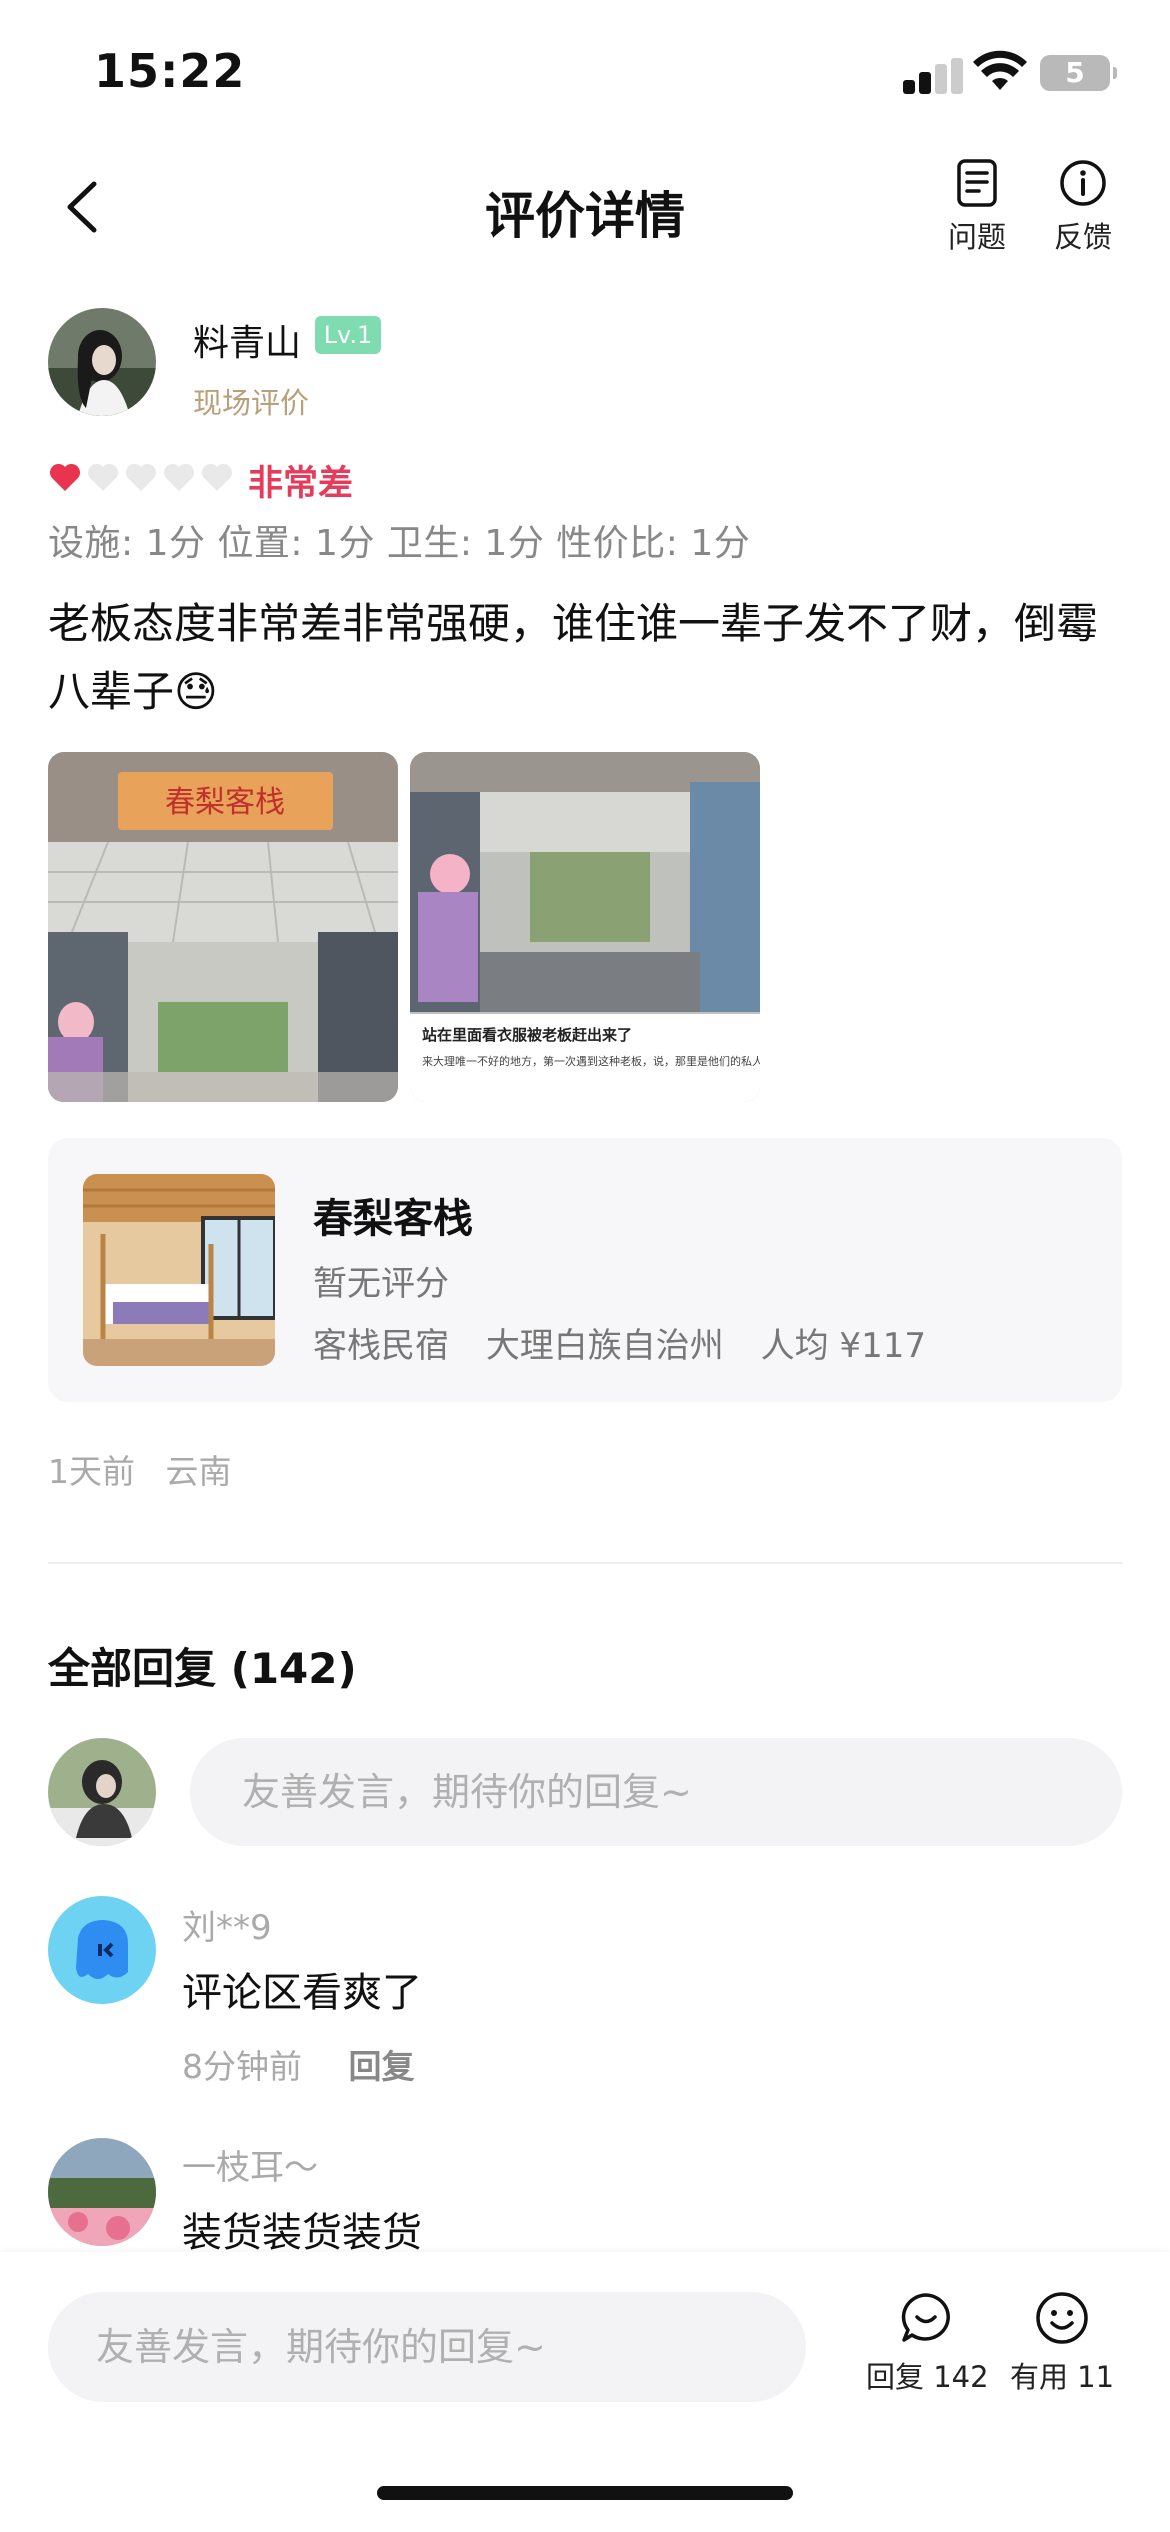 The height and width of the screenshot is (2532, 1170). What do you see at coordinates (65, 477) in the screenshot?
I see `heart-filled-icon` at bounding box center [65, 477].